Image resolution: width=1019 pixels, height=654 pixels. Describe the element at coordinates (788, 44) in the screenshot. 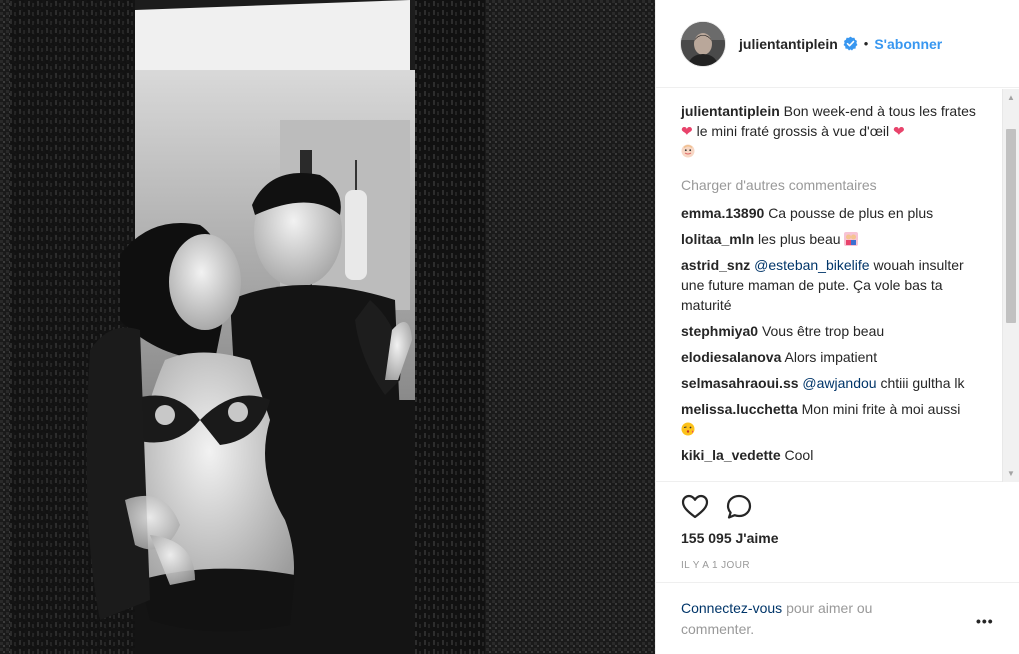

I see `post-username: julientantiplein` at that location.